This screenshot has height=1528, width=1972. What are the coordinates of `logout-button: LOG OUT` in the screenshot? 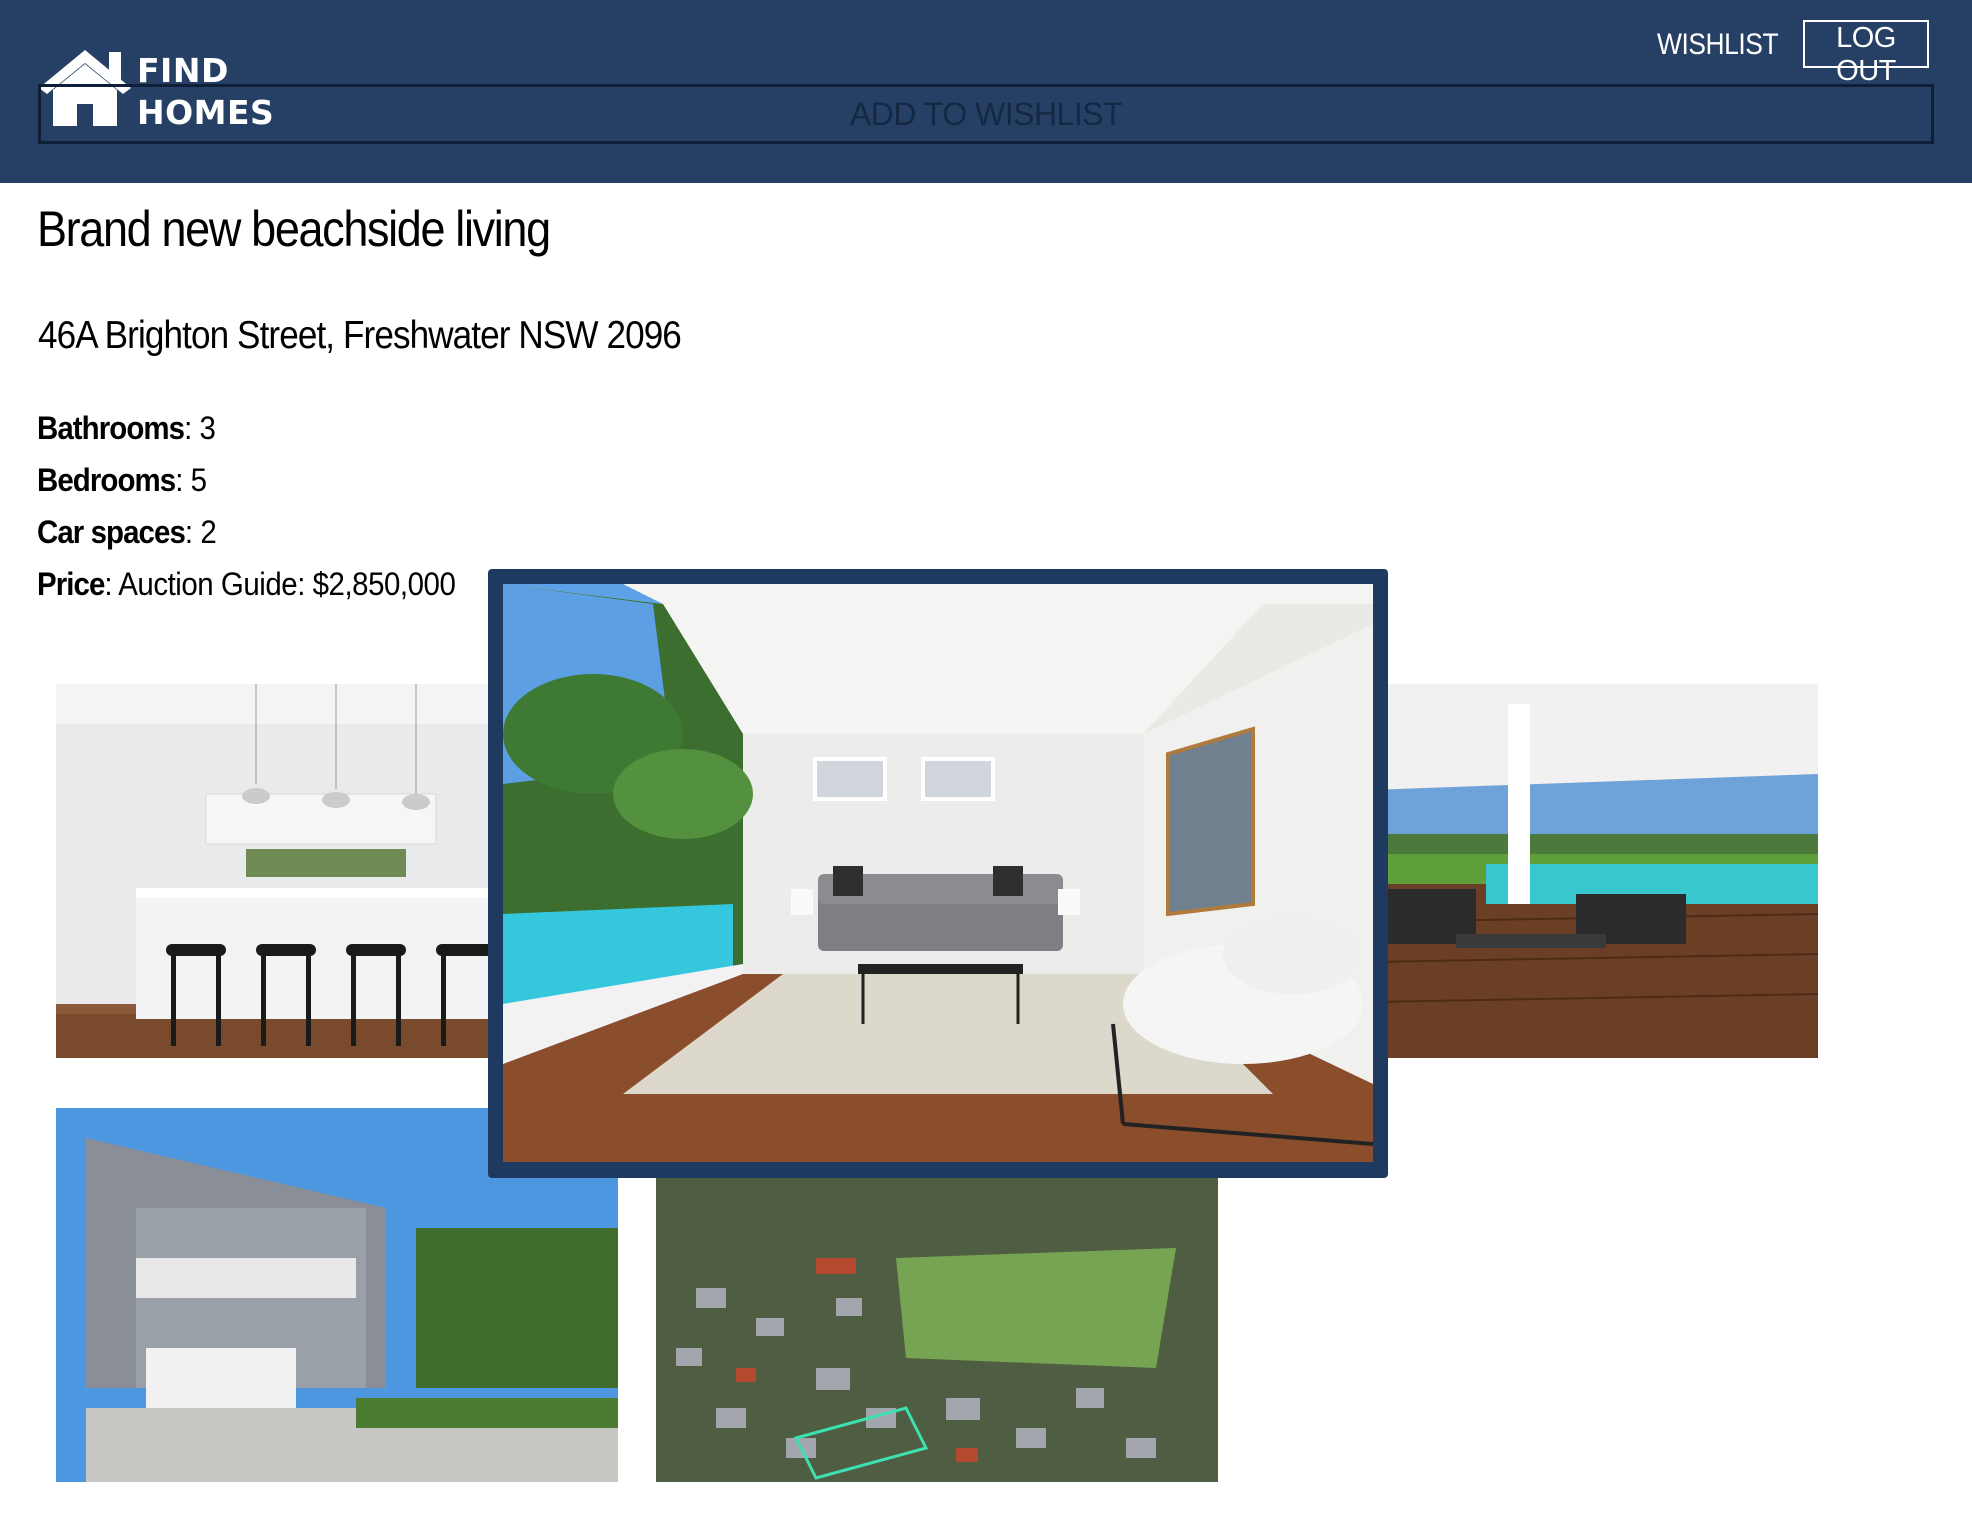 It's located at (1866, 53).